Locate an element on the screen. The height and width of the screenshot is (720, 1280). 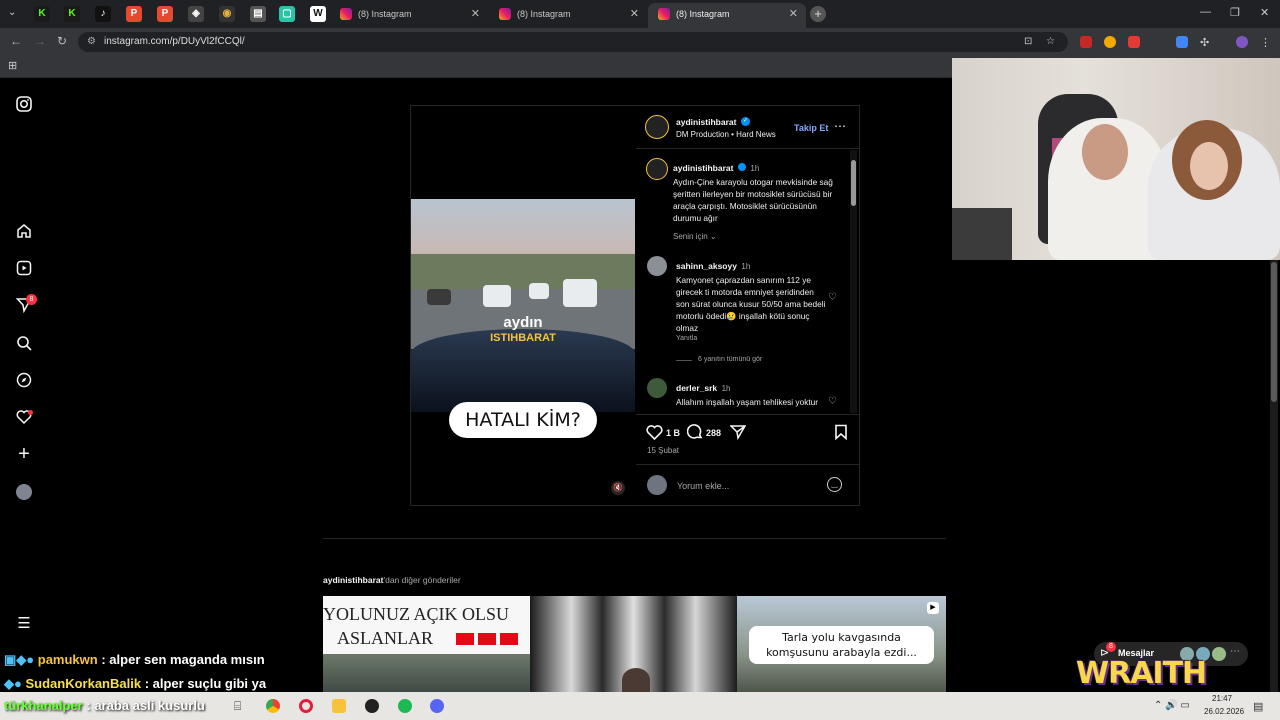
home-icon is located at coordinates (24, 231).